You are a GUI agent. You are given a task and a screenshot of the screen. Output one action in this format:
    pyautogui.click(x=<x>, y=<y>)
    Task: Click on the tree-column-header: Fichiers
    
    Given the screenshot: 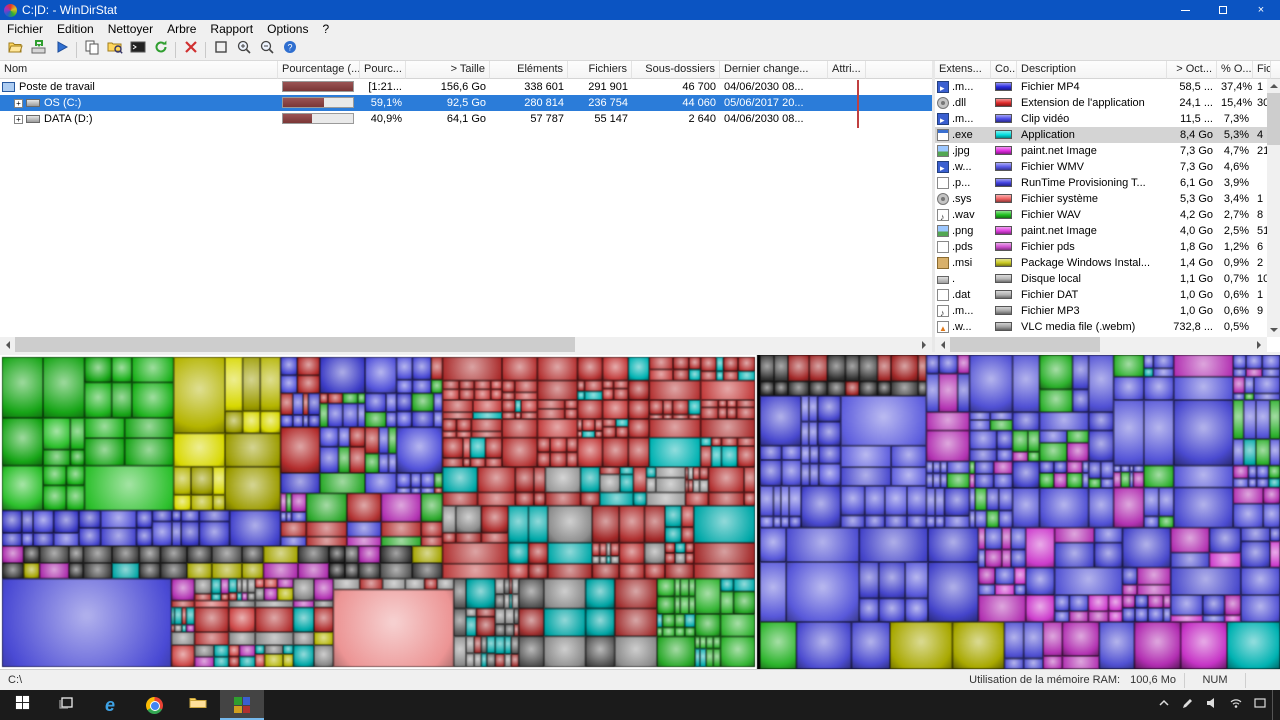 What is the action you would take?
    pyautogui.click(x=600, y=70)
    